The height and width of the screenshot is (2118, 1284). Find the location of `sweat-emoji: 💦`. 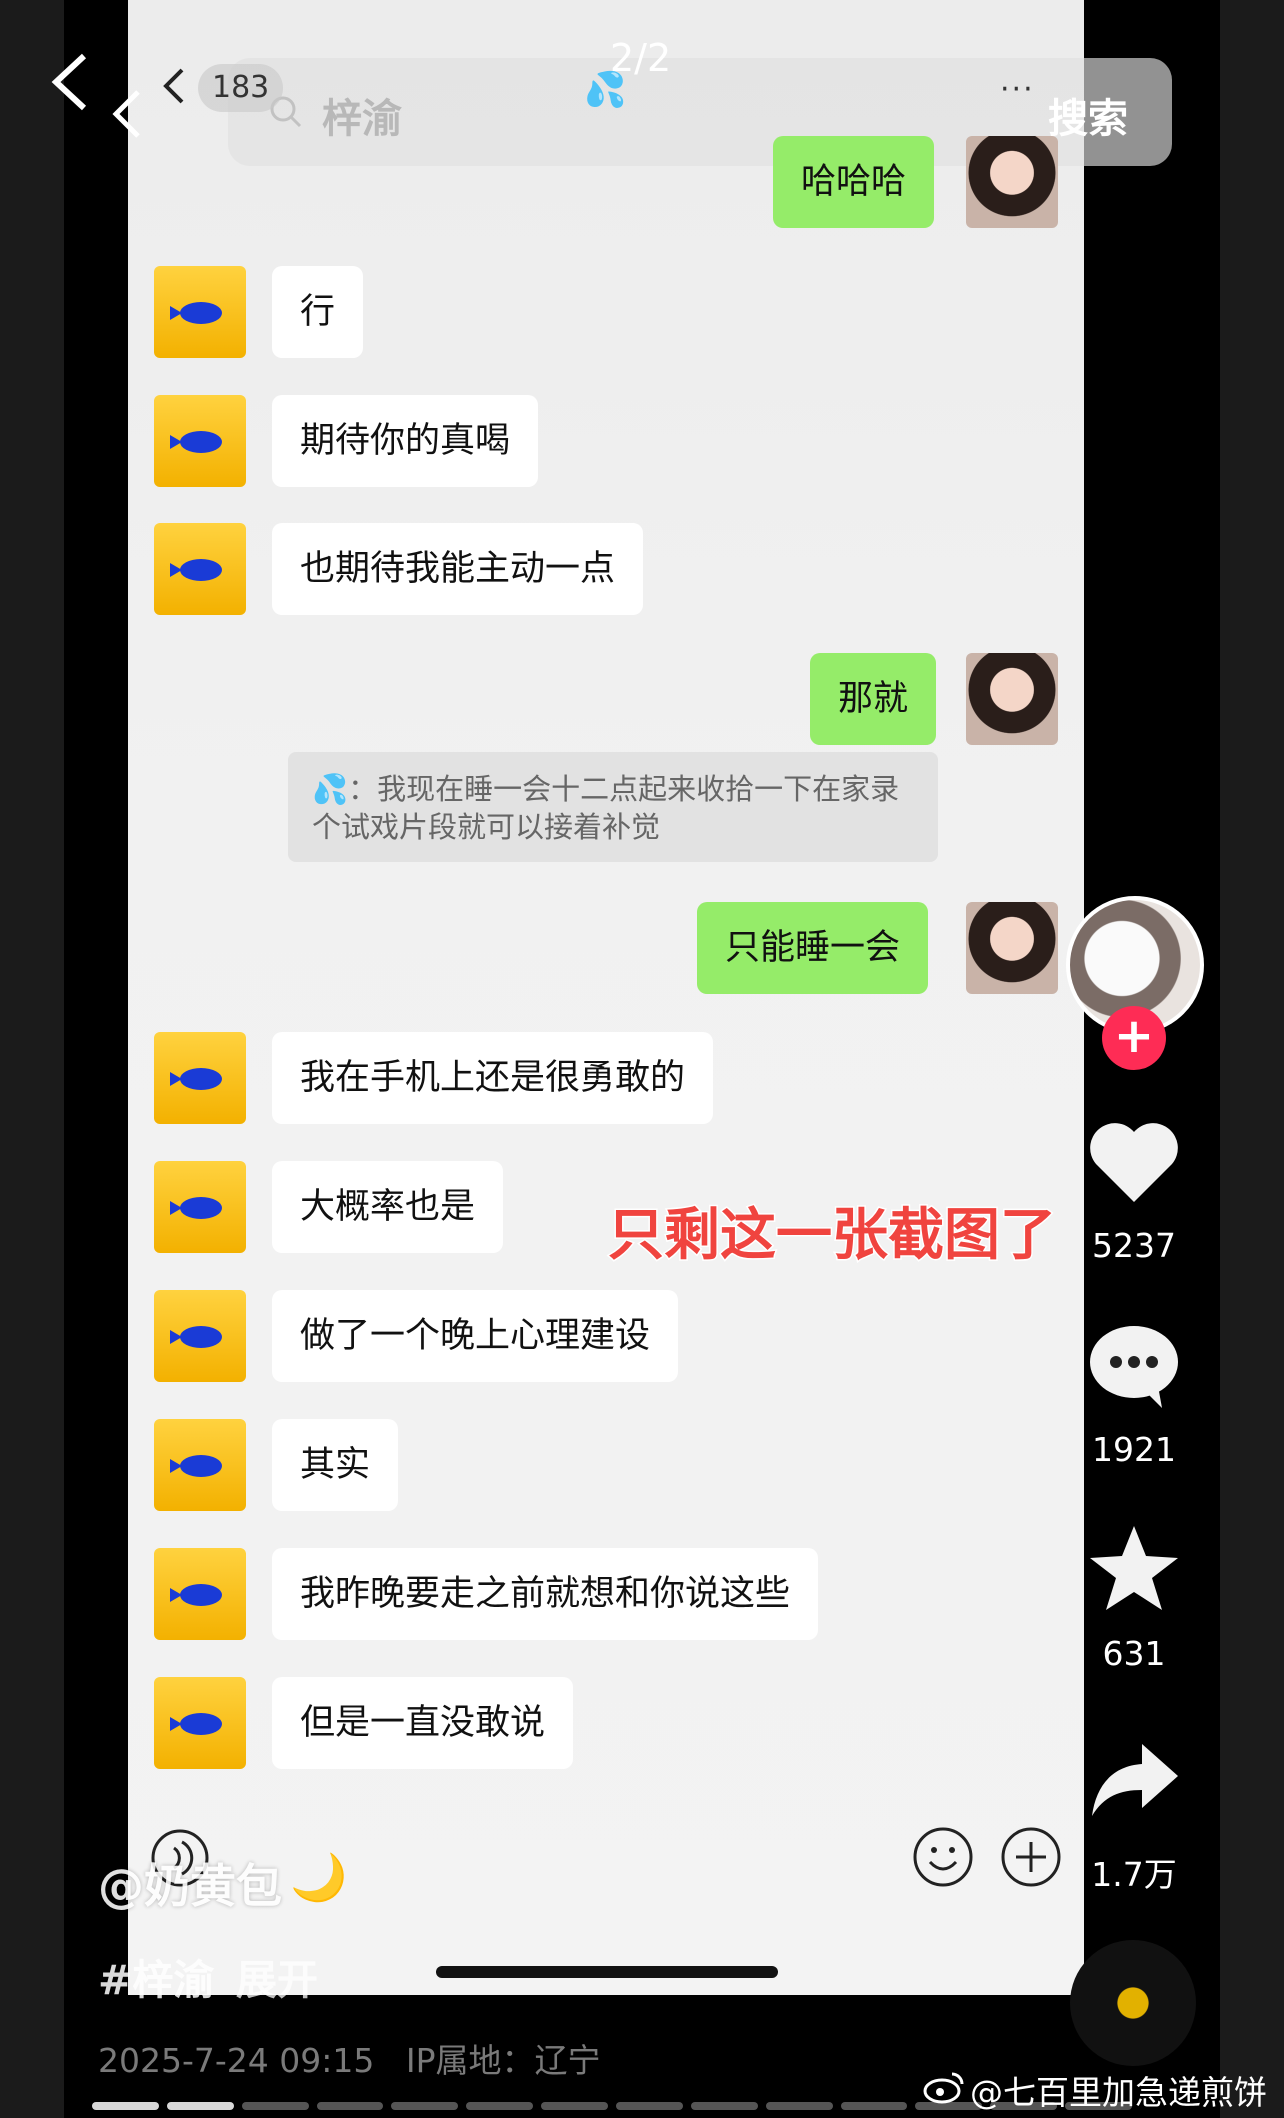

sweat-emoji: 💦 is located at coordinates (605, 90).